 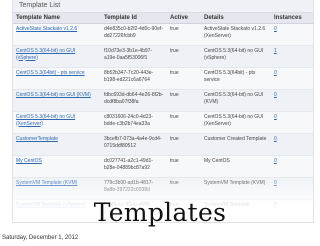 What do you see at coordinates (45, 54) in the screenshot?
I see `template-name-link: CentOS 5.3(64-bit) no GUI (vSphere)` at bounding box center [45, 54].